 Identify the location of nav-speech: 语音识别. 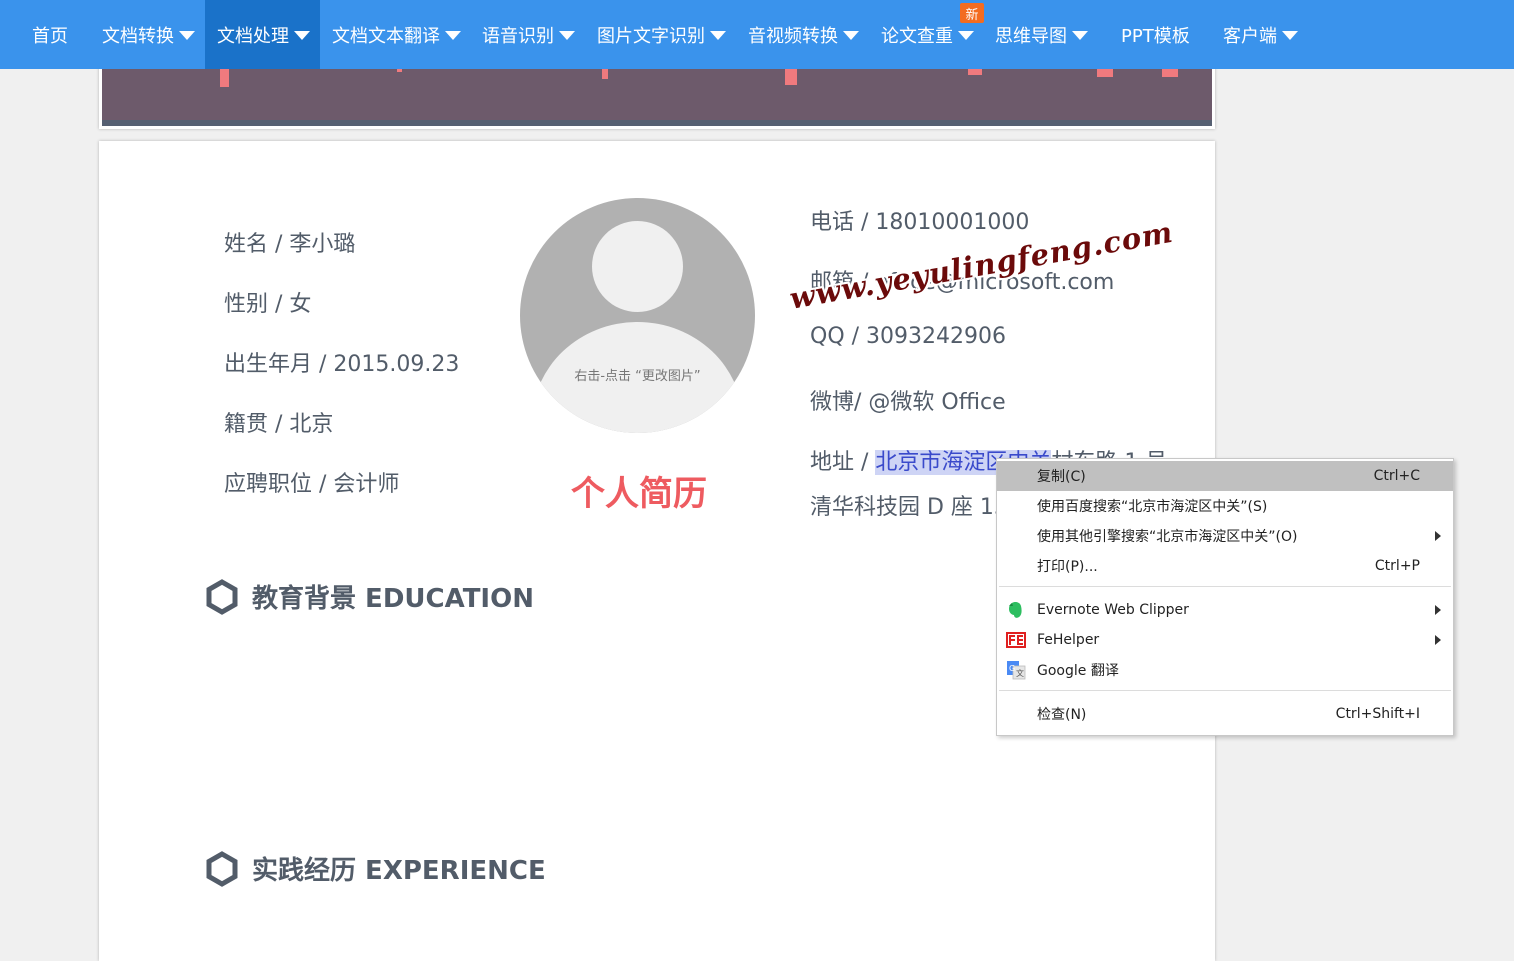
(522, 34).